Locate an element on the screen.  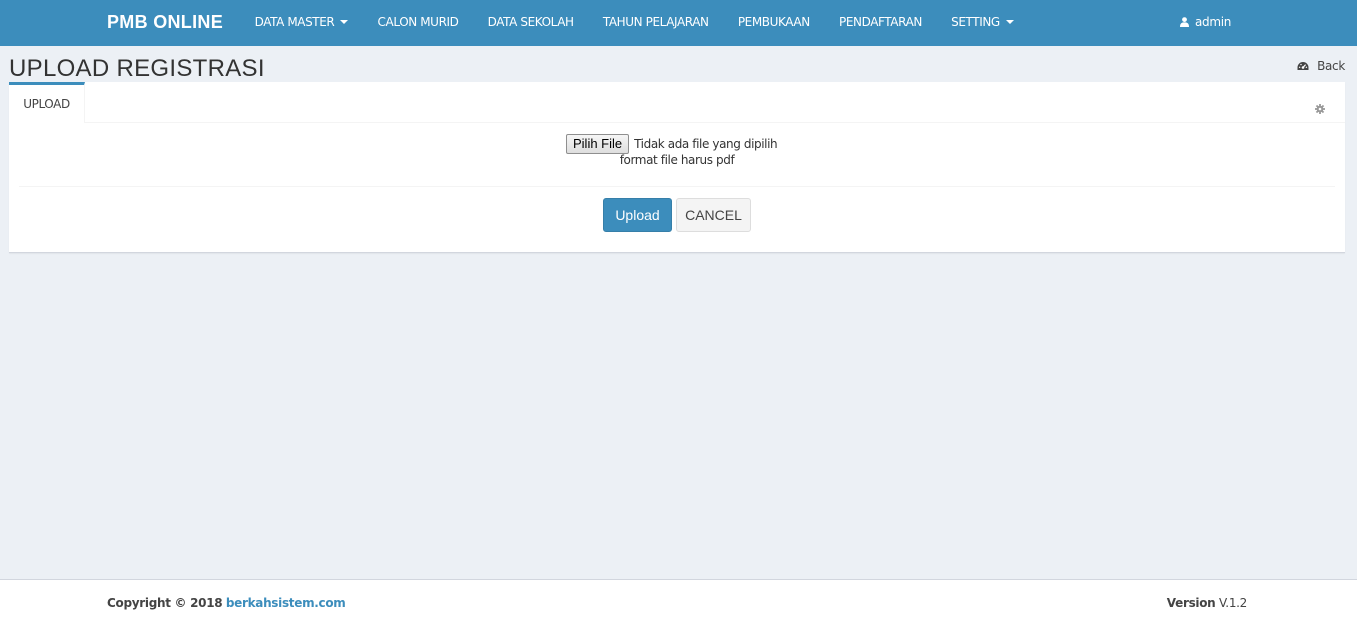
copyright-text: Copyright © 2018 is located at coordinates (165, 603).